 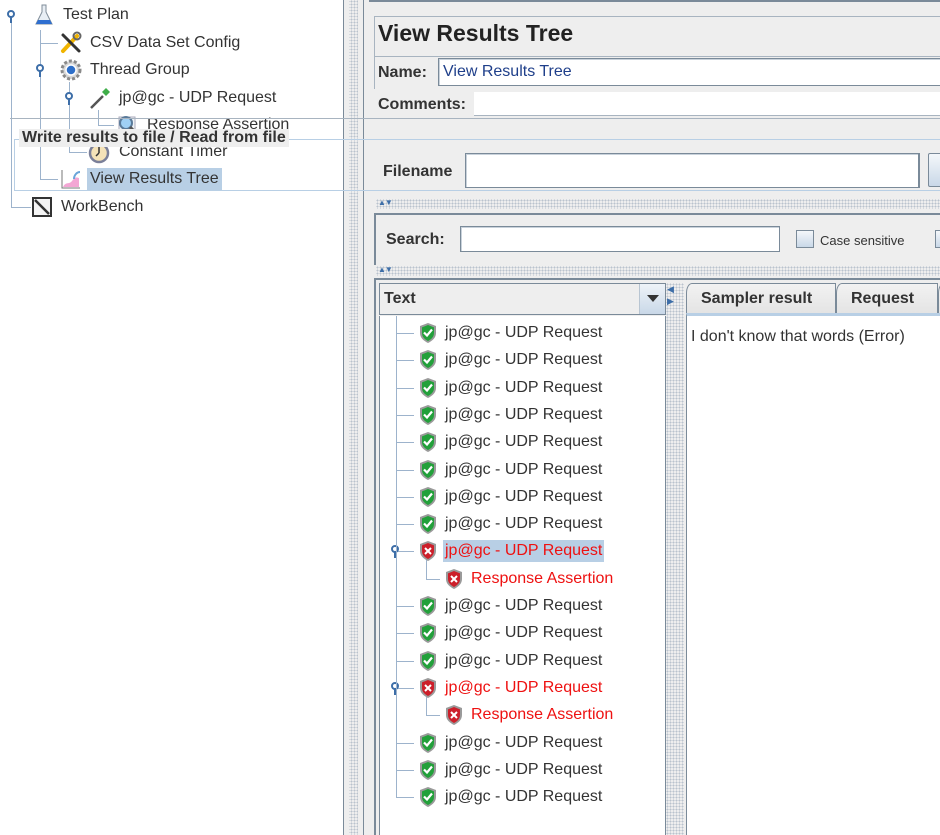 What do you see at coordinates (402, 72) in the screenshot?
I see `name-label: Name:` at bounding box center [402, 72].